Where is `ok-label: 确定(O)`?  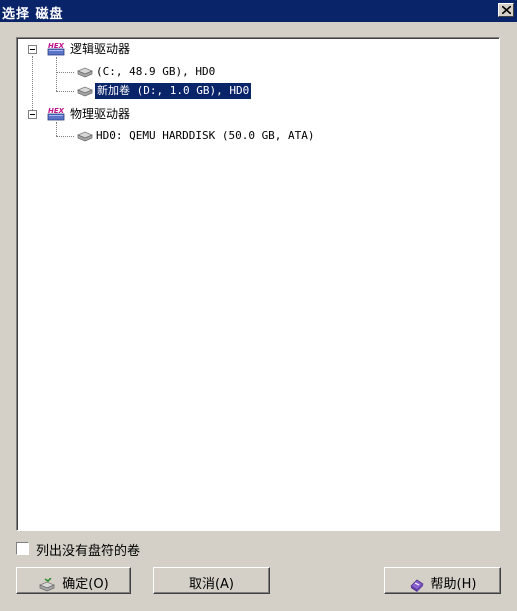
ok-label: 确定(O) is located at coordinates (85, 584).